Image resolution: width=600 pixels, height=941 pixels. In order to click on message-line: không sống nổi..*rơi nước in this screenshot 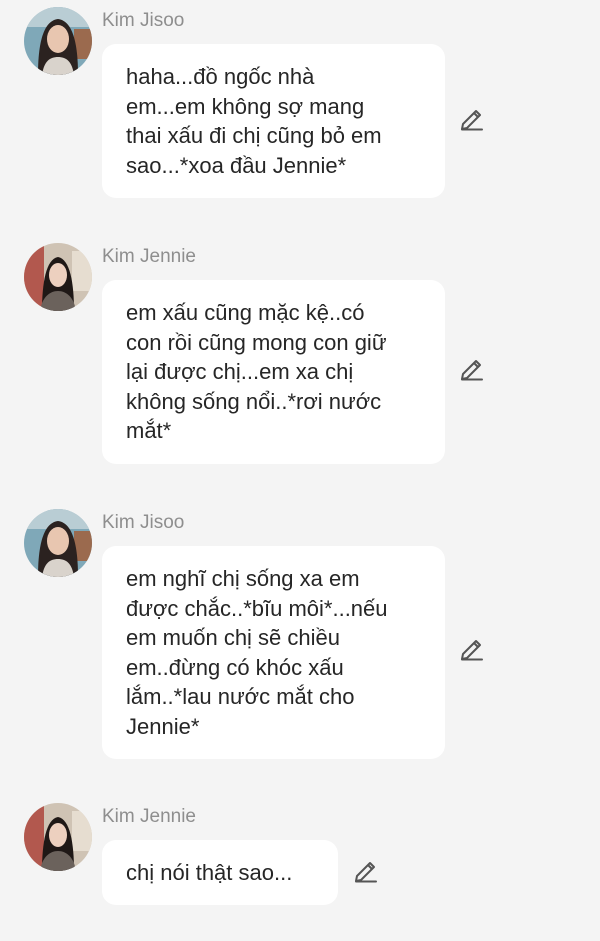, I will do `click(254, 401)`.